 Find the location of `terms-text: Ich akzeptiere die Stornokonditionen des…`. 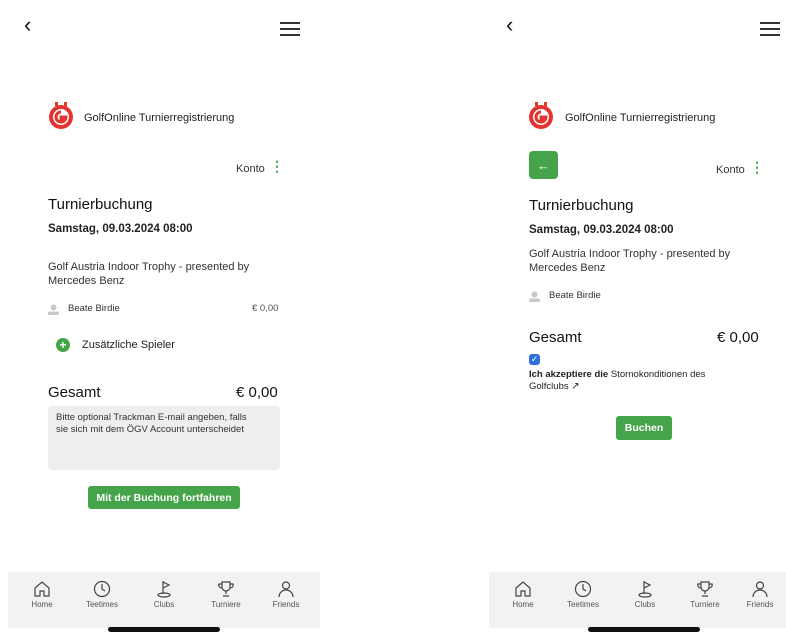

terms-text: Ich akzeptiere die Stornokonditionen des… is located at coordinates (644, 381).